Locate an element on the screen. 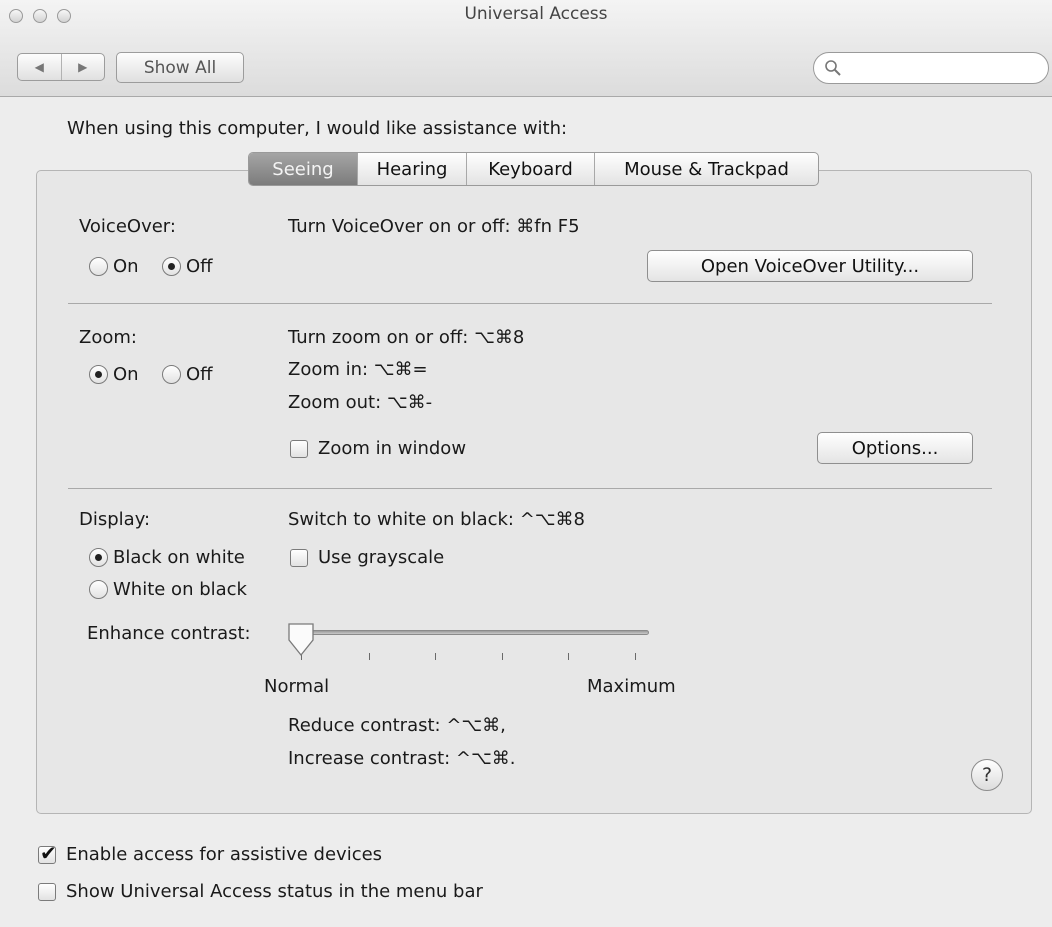 This screenshot has width=1052, height=927. black-on-white-label: Black on white is located at coordinates (179, 557).